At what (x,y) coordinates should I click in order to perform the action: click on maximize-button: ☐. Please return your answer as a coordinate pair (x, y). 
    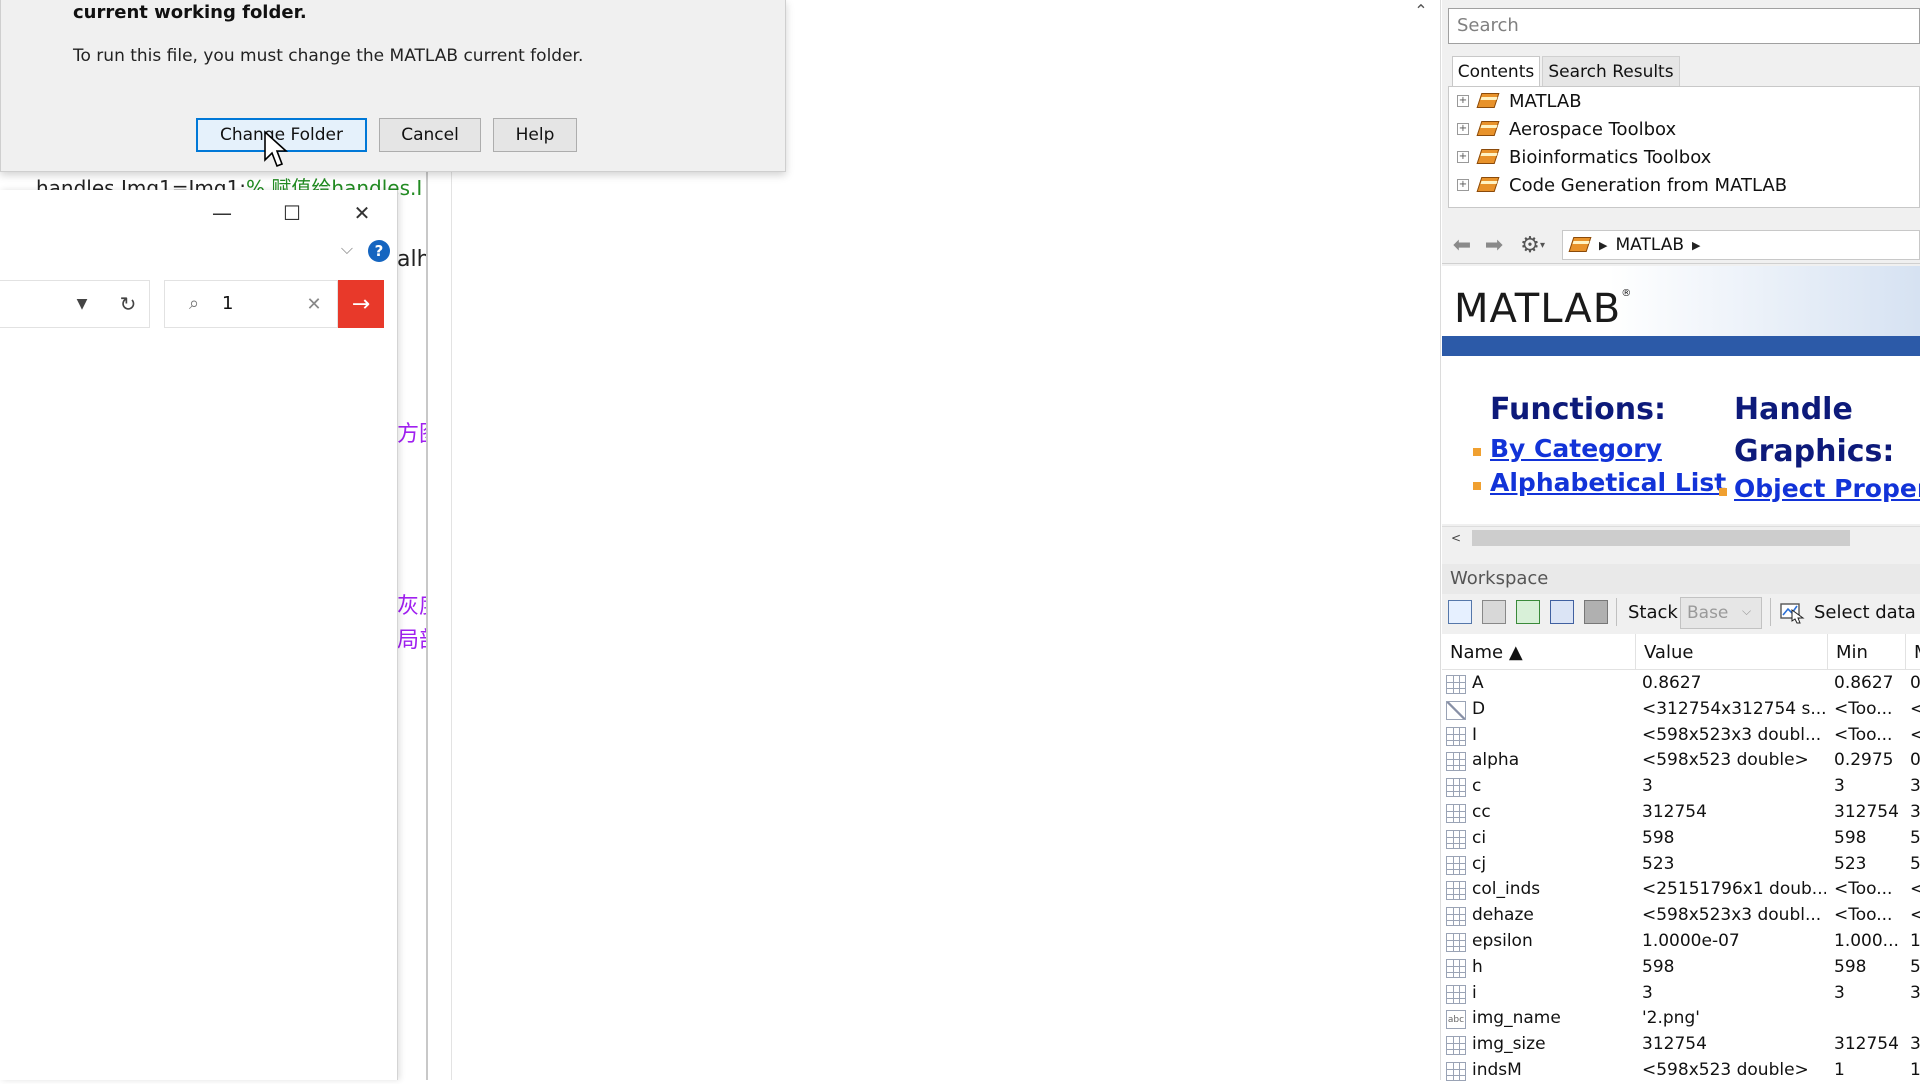
    Looking at the image, I should click on (292, 213).